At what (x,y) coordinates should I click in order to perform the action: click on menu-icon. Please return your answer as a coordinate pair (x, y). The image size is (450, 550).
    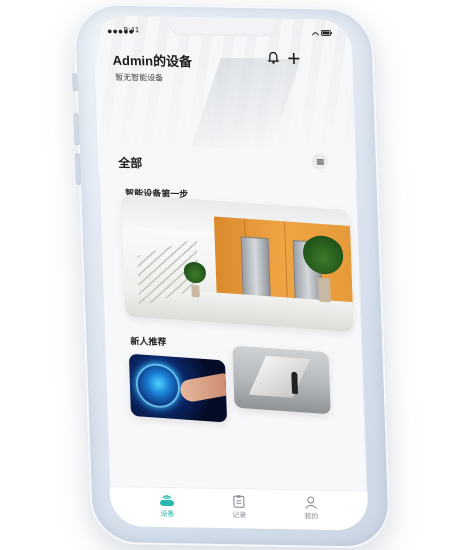
    Looking at the image, I should click on (320, 161).